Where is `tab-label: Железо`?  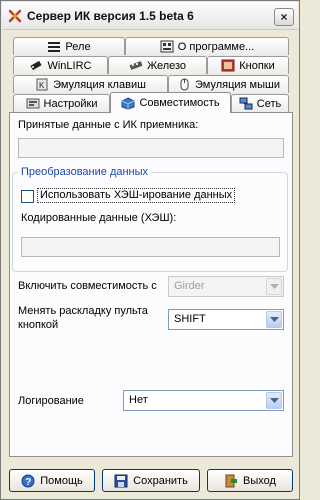
tab-label: Железо is located at coordinates (166, 65).